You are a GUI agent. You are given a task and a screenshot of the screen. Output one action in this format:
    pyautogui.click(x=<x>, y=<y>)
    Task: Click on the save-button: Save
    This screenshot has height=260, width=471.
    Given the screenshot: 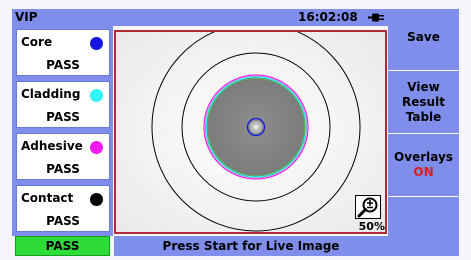 What is the action you would take?
    pyautogui.click(x=423, y=37)
    